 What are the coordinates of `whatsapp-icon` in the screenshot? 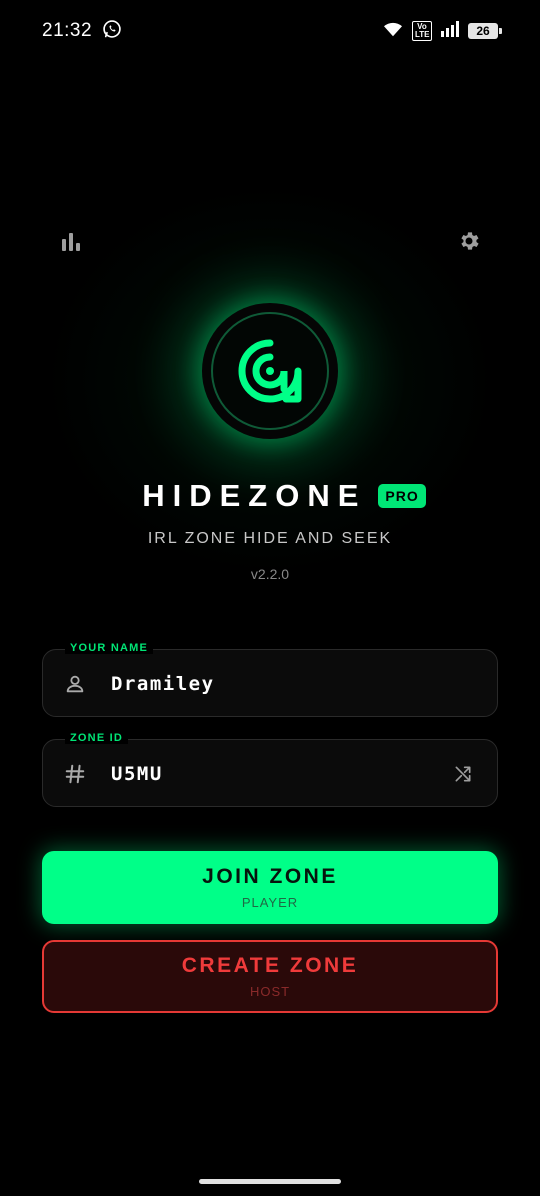 It's located at (112, 31).